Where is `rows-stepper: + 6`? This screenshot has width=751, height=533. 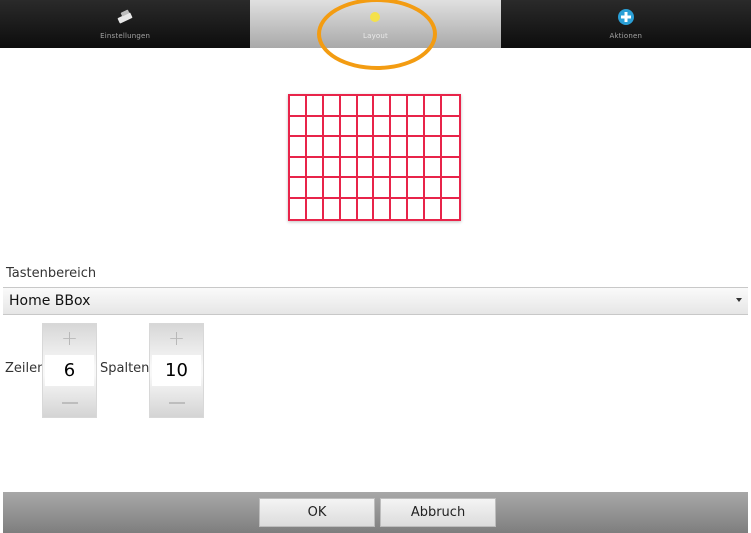
rows-stepper: + 6 is located at coordinates (69, 370).